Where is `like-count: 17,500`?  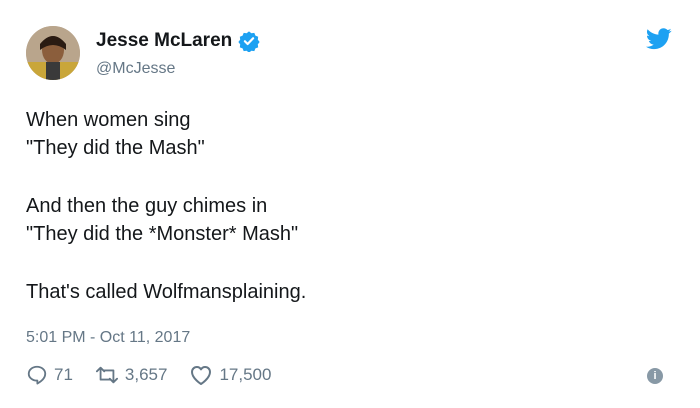
like-count: 17,500 is located at coordinates (245, 374).